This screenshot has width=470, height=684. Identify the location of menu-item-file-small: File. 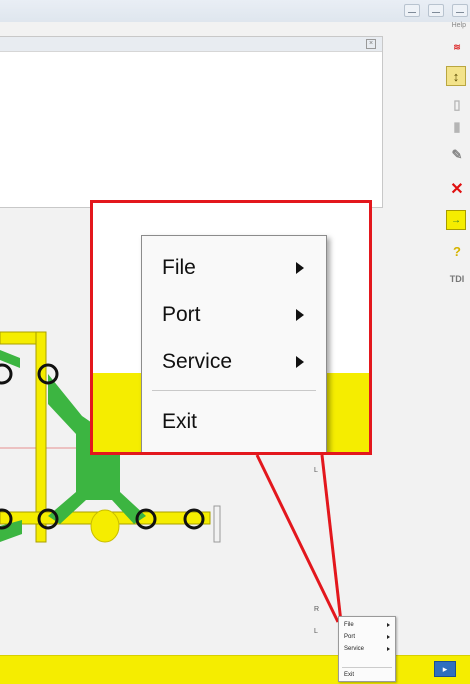
(367, 625).